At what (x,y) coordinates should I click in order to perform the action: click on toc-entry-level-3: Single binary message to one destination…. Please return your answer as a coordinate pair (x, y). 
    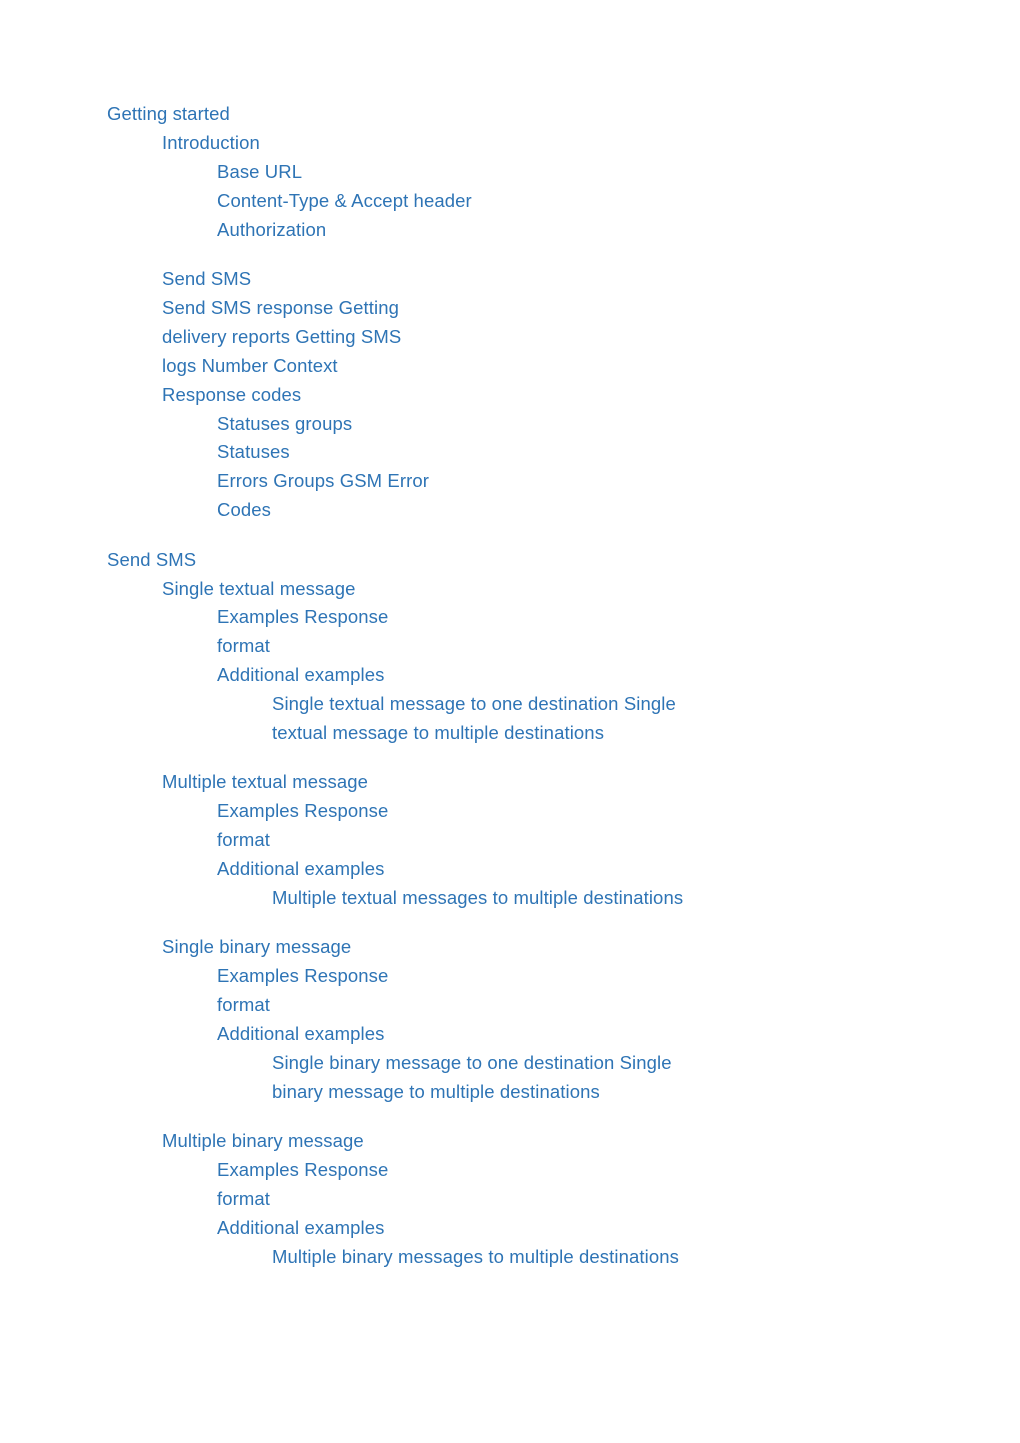
    Looking at the image, I should click on (472, 1063).